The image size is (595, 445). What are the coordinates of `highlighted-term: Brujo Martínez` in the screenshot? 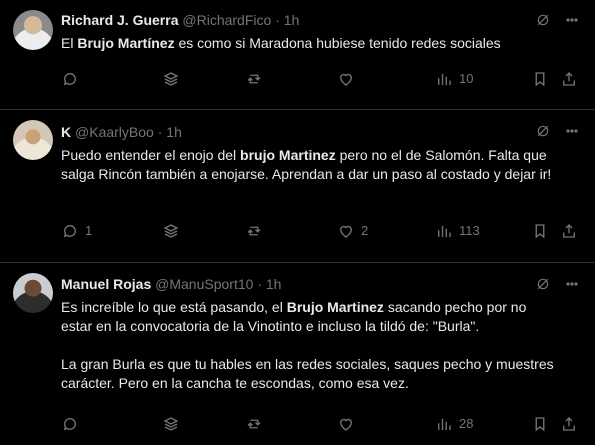 It's located at (126, 43).